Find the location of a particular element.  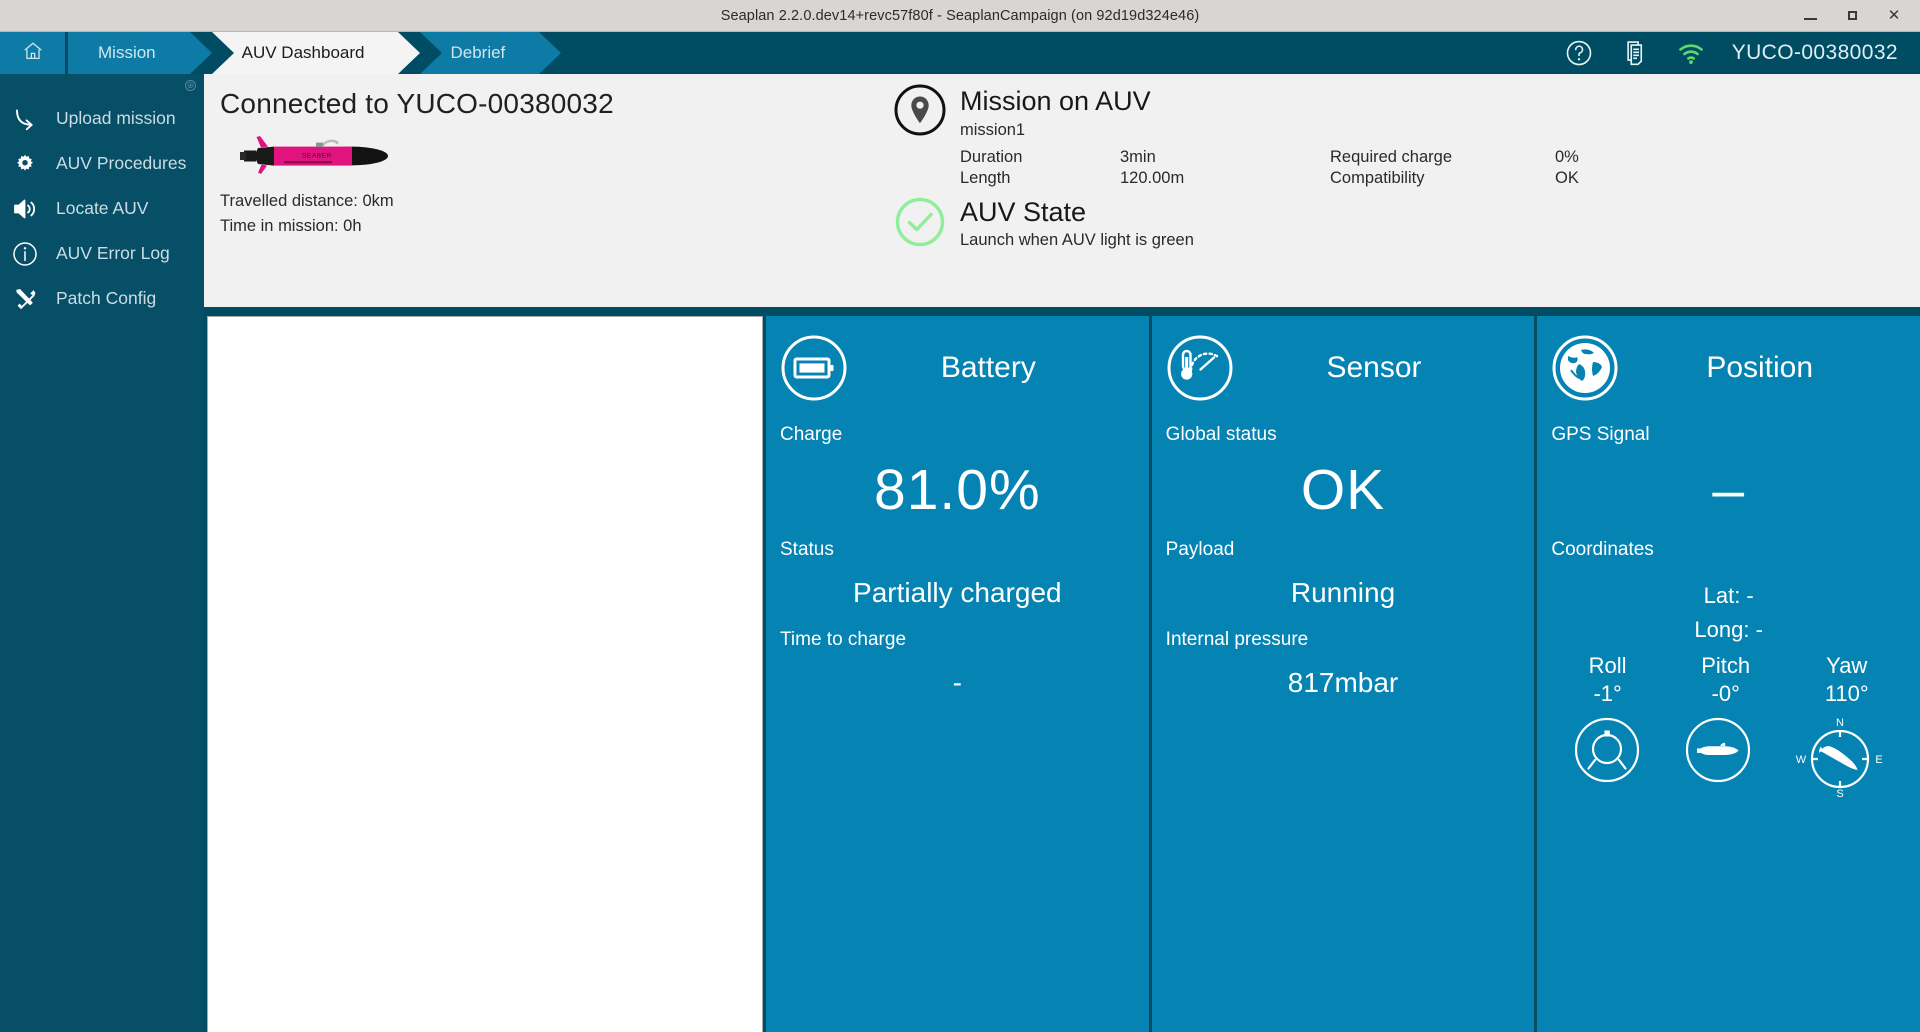

travelled-distance: Travelled distance: 0km is located at coordinates (307, 201).